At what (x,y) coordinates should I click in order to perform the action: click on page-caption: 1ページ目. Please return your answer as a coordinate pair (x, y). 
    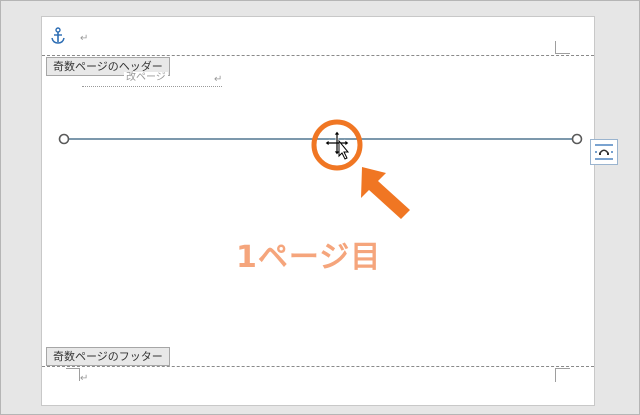
    Looking at the image, I should click on (309, 257).